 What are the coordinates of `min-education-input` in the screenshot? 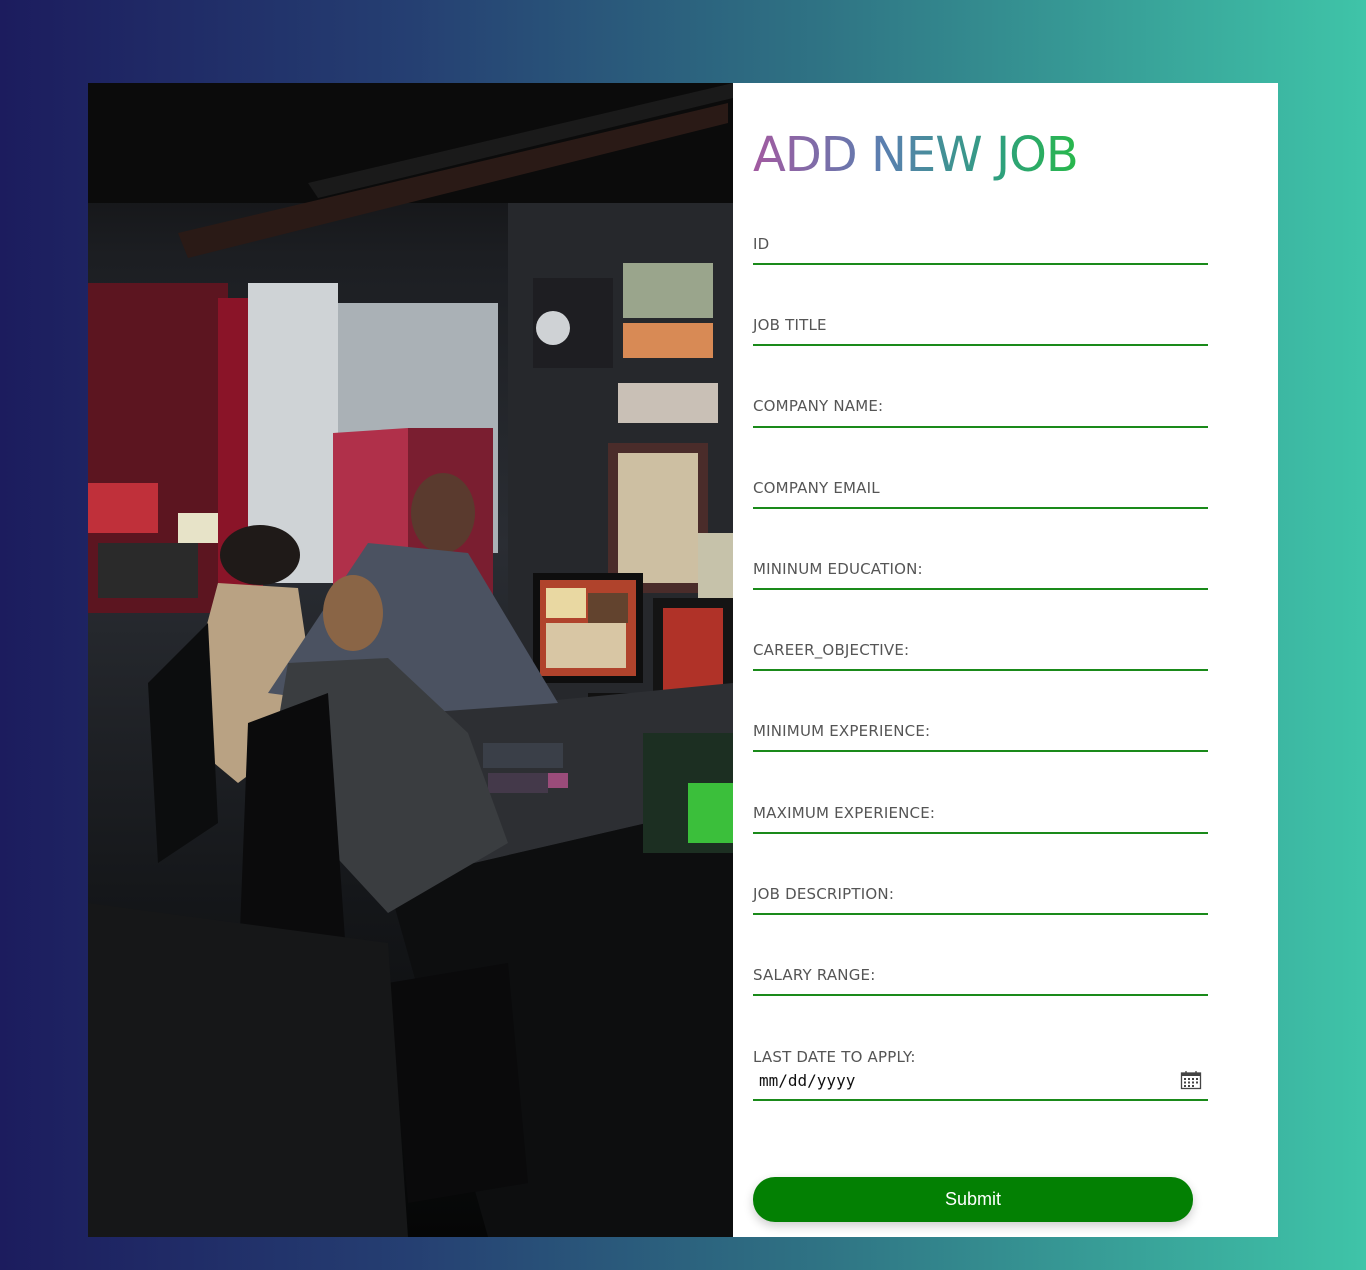 It's located at (980, 574).